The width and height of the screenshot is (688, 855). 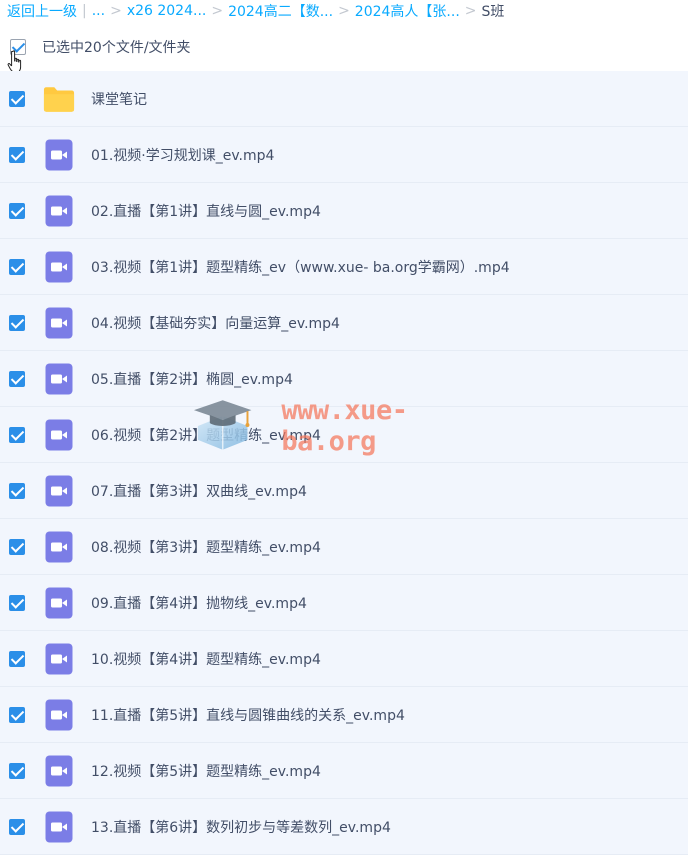 I want to click on file-name: 01.视频·学习规划课_ev.mp4, so click(x=182, y=155).